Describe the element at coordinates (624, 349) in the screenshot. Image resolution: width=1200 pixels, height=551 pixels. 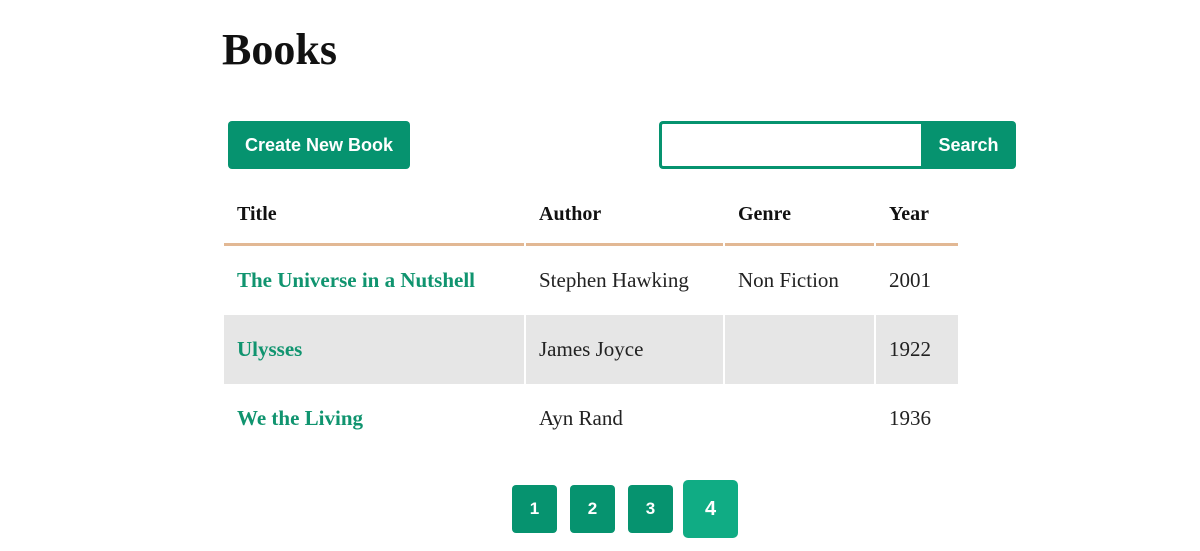
I see `author-cell: James Joyce` at that location.